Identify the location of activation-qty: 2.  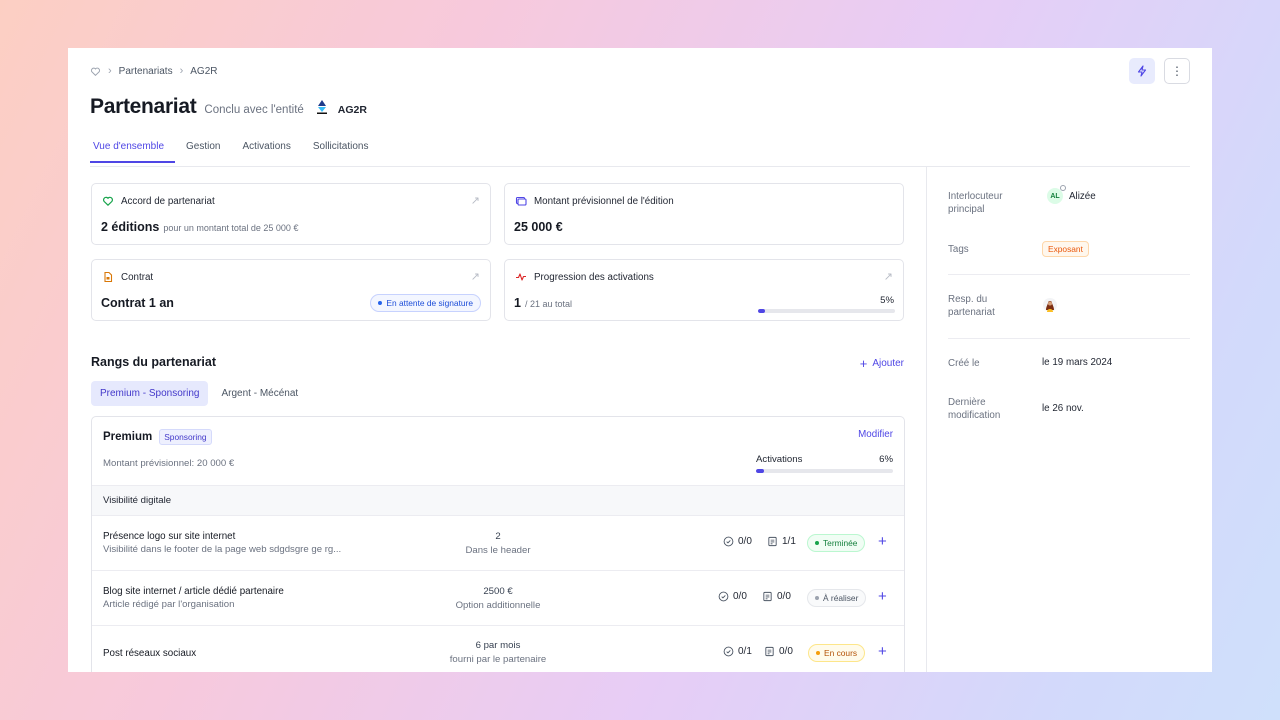
(498, 536).